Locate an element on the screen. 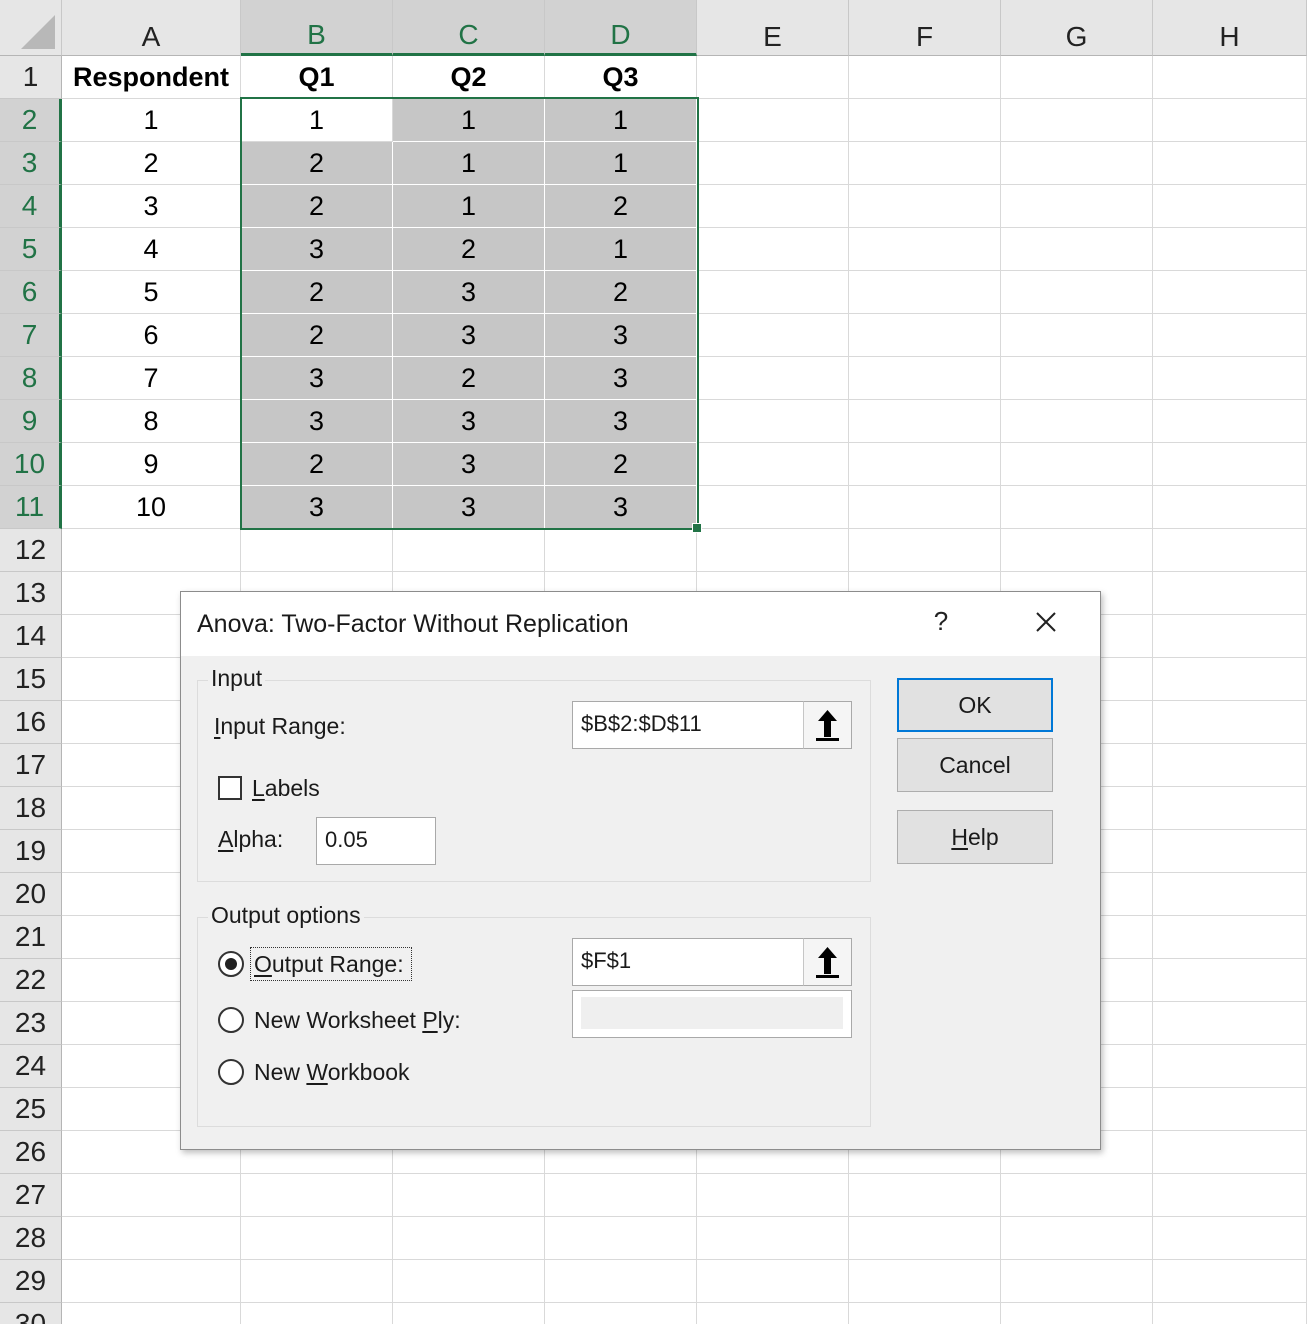 Image resolution: width=1307 pixels, height=1324 pixels. row-header-5: 5 is located at coordinates (31, 249).